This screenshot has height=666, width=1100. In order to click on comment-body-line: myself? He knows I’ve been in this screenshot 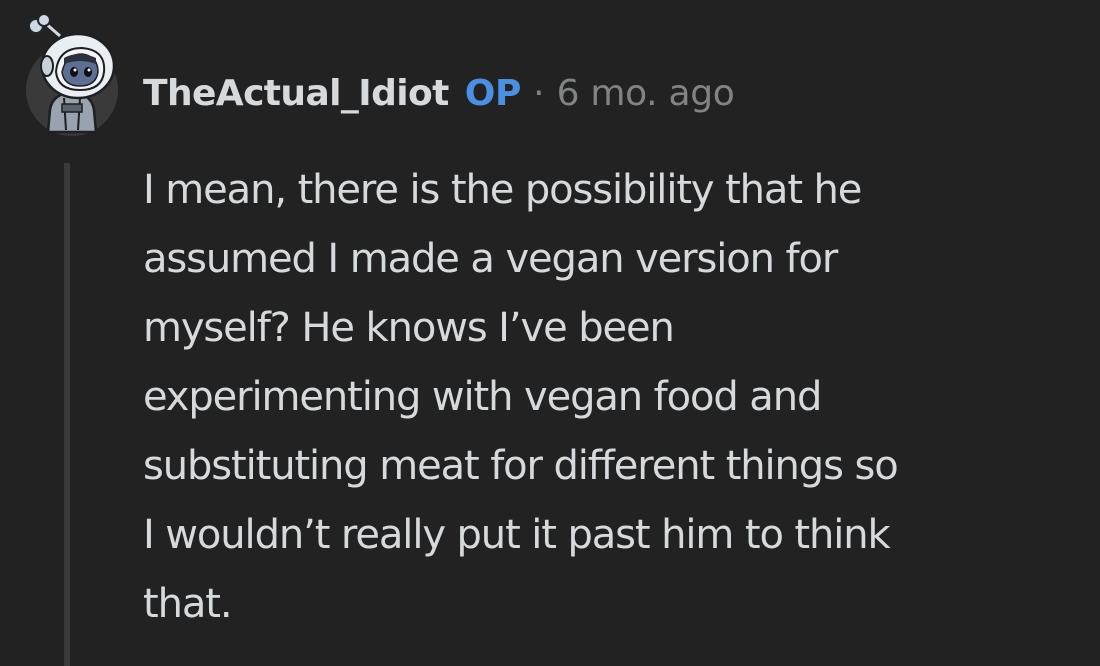, I will do `click(409, 328)`.